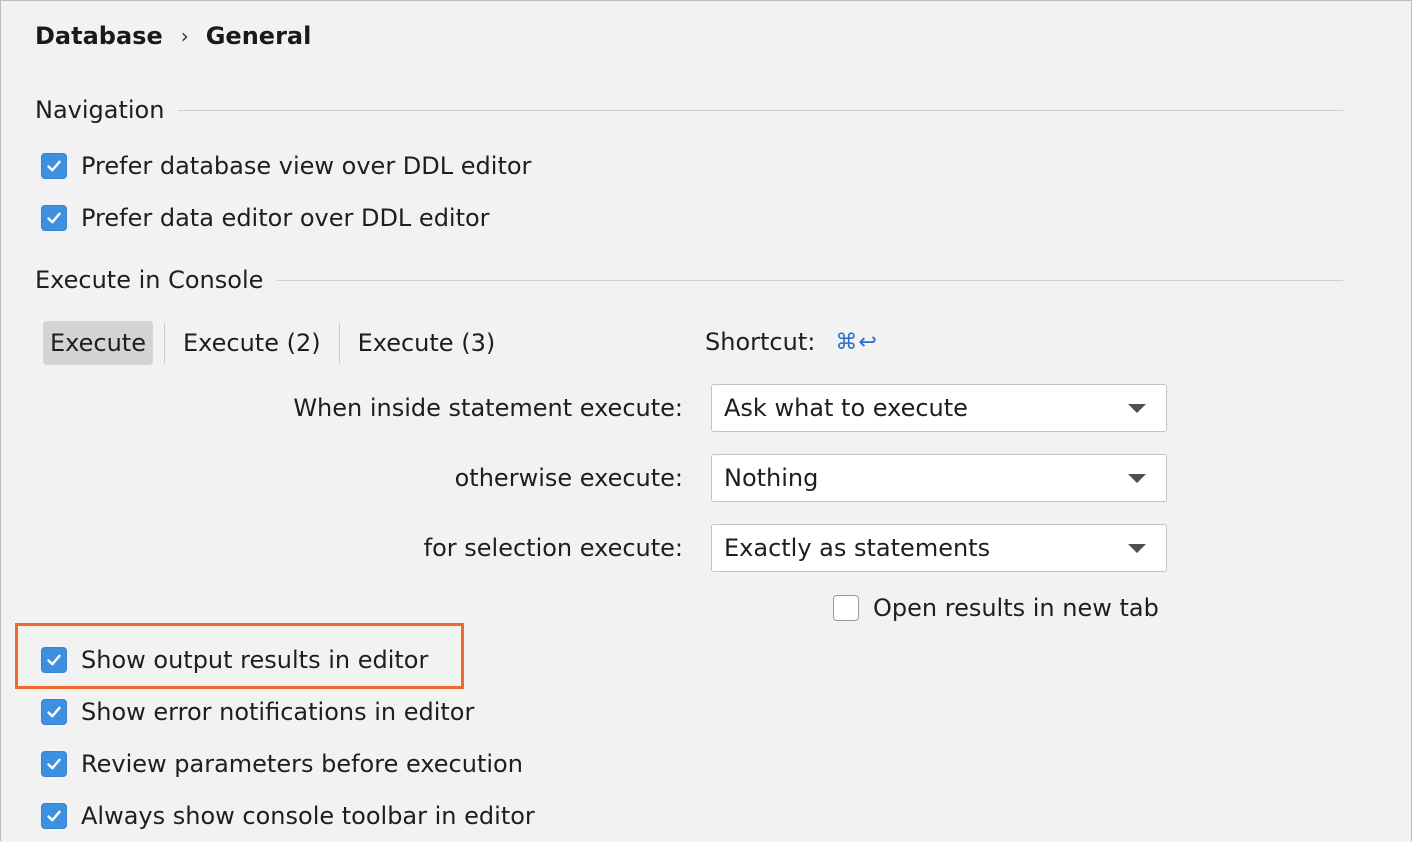  What do you see at coordinates (258, 36) in the screenshot?
I see `breadcrumb-current: General` at bounding box center [258, 36].